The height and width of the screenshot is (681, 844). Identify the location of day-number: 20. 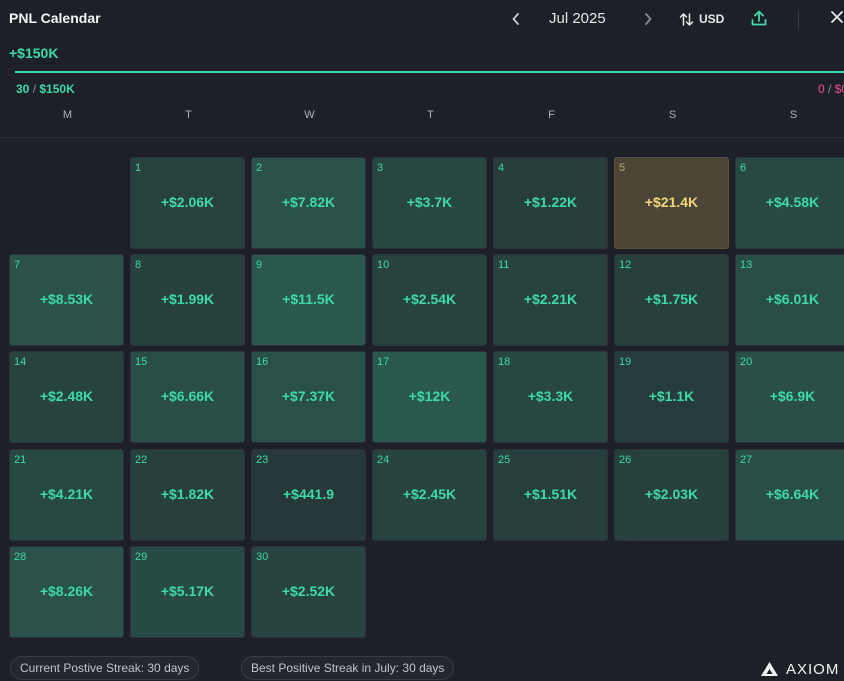
(746, 362).